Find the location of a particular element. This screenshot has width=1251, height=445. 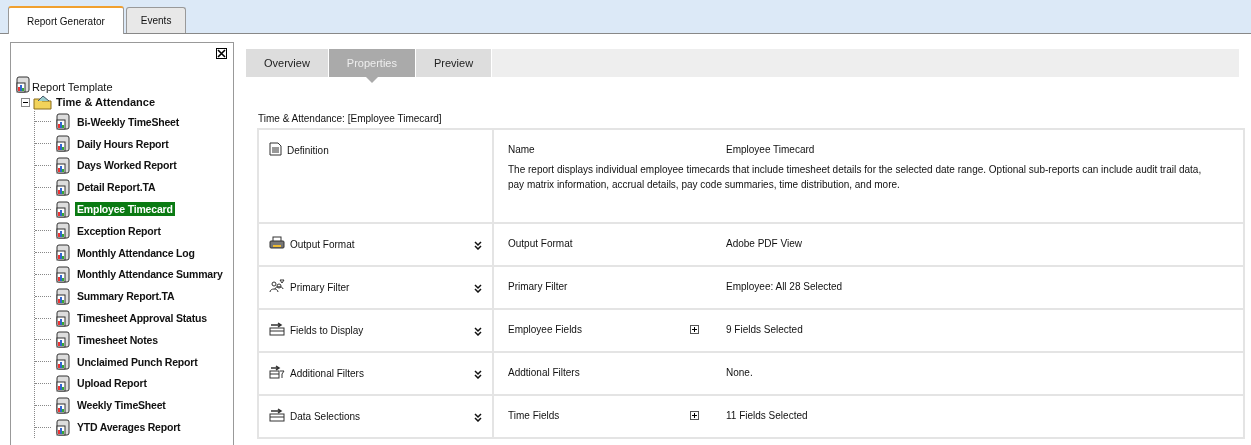

tree-item: Daily Hours Report is located at coordinates (123, 143).